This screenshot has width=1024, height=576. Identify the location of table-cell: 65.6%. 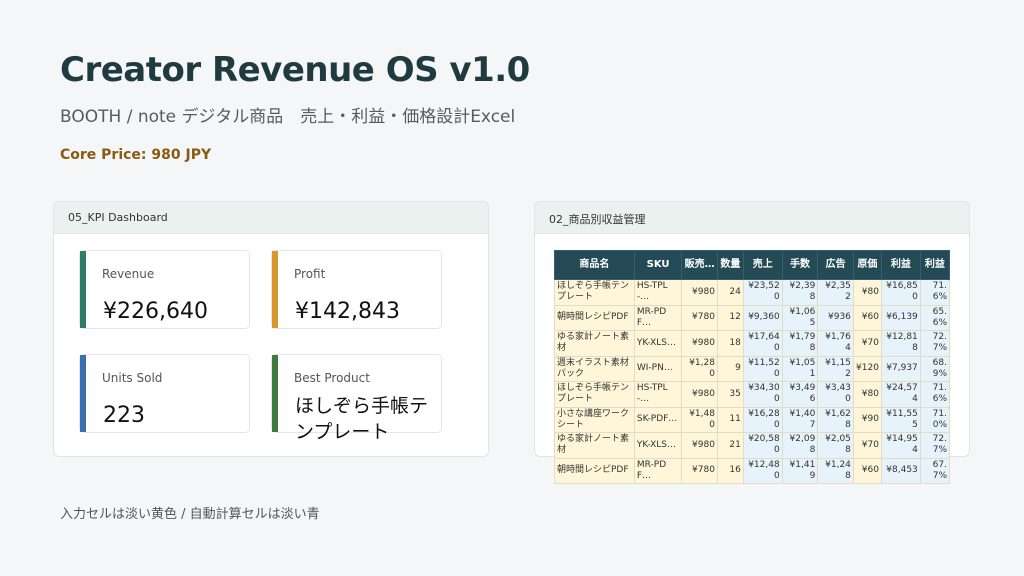
(935, 317).